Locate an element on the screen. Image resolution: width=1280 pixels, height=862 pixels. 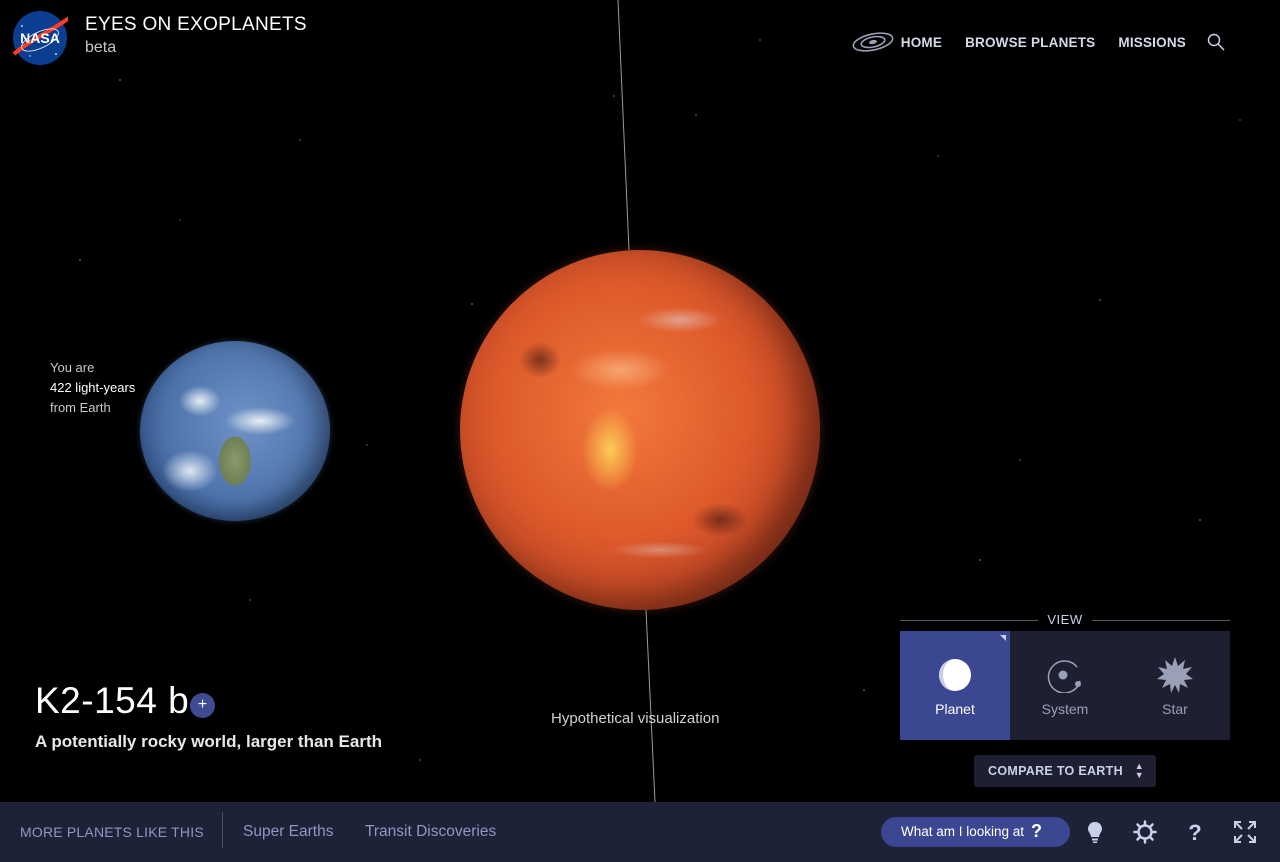
nasa-logo: NASA is located at coordinates (42, 38).